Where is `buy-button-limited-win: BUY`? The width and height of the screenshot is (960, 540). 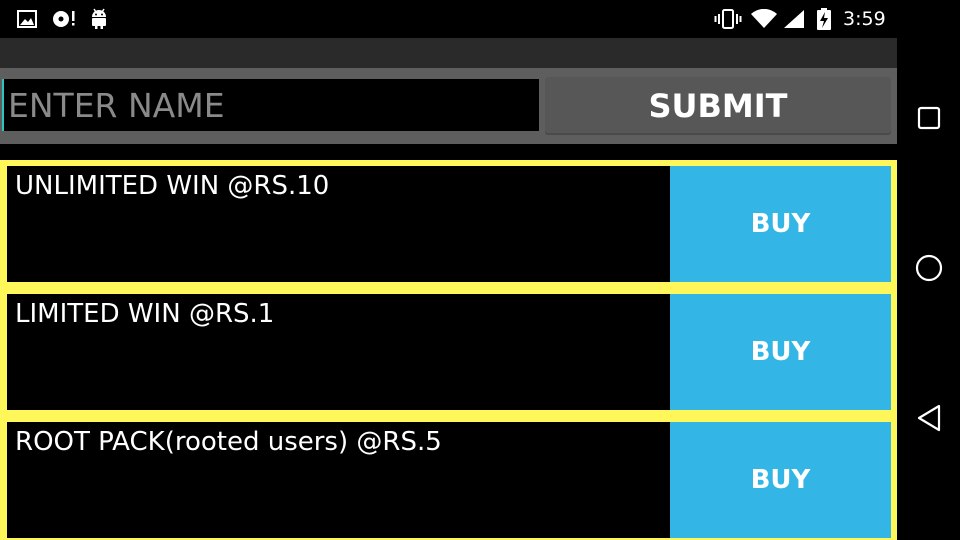
buy-button-limited-win: BUY is located at coordinates (780, 352).